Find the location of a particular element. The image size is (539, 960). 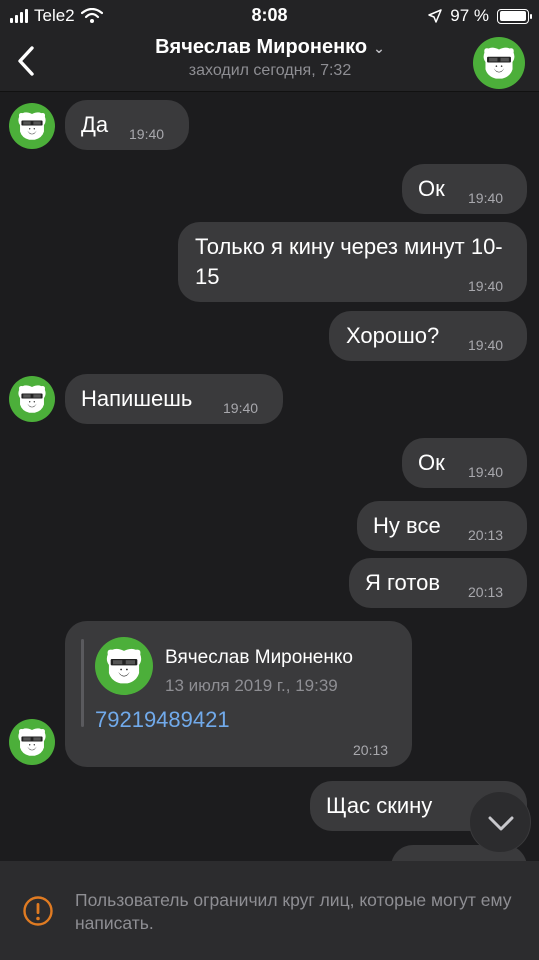

status-bar: Tele2 8:08 97 % is located at coordinates (269, 16).